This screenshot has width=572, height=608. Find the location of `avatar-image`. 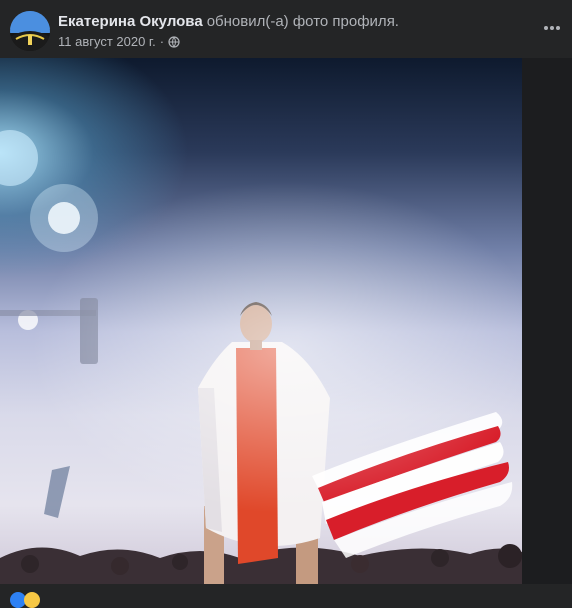

avatar-image is located at coordinates (30, 31).